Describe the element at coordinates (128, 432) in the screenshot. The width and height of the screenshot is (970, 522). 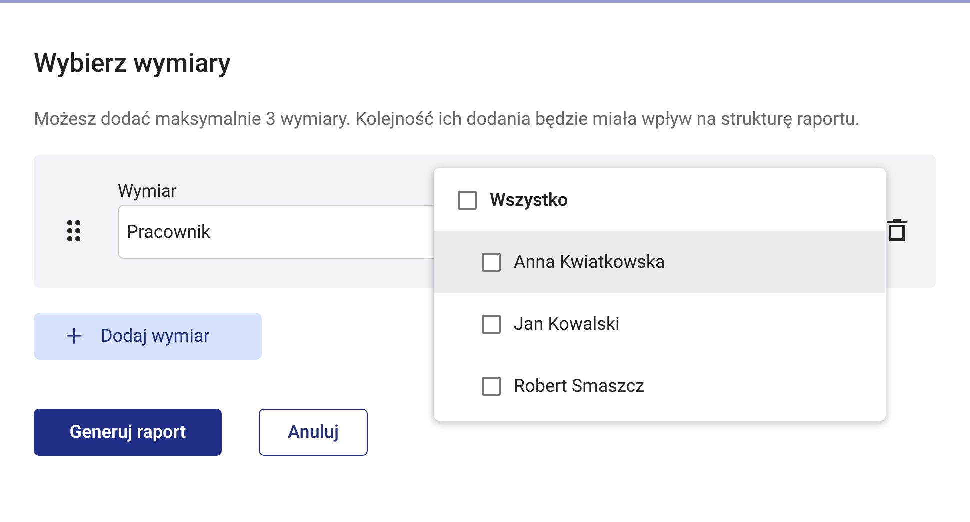
I see `generate-report-button: Generuj raport` at that location.